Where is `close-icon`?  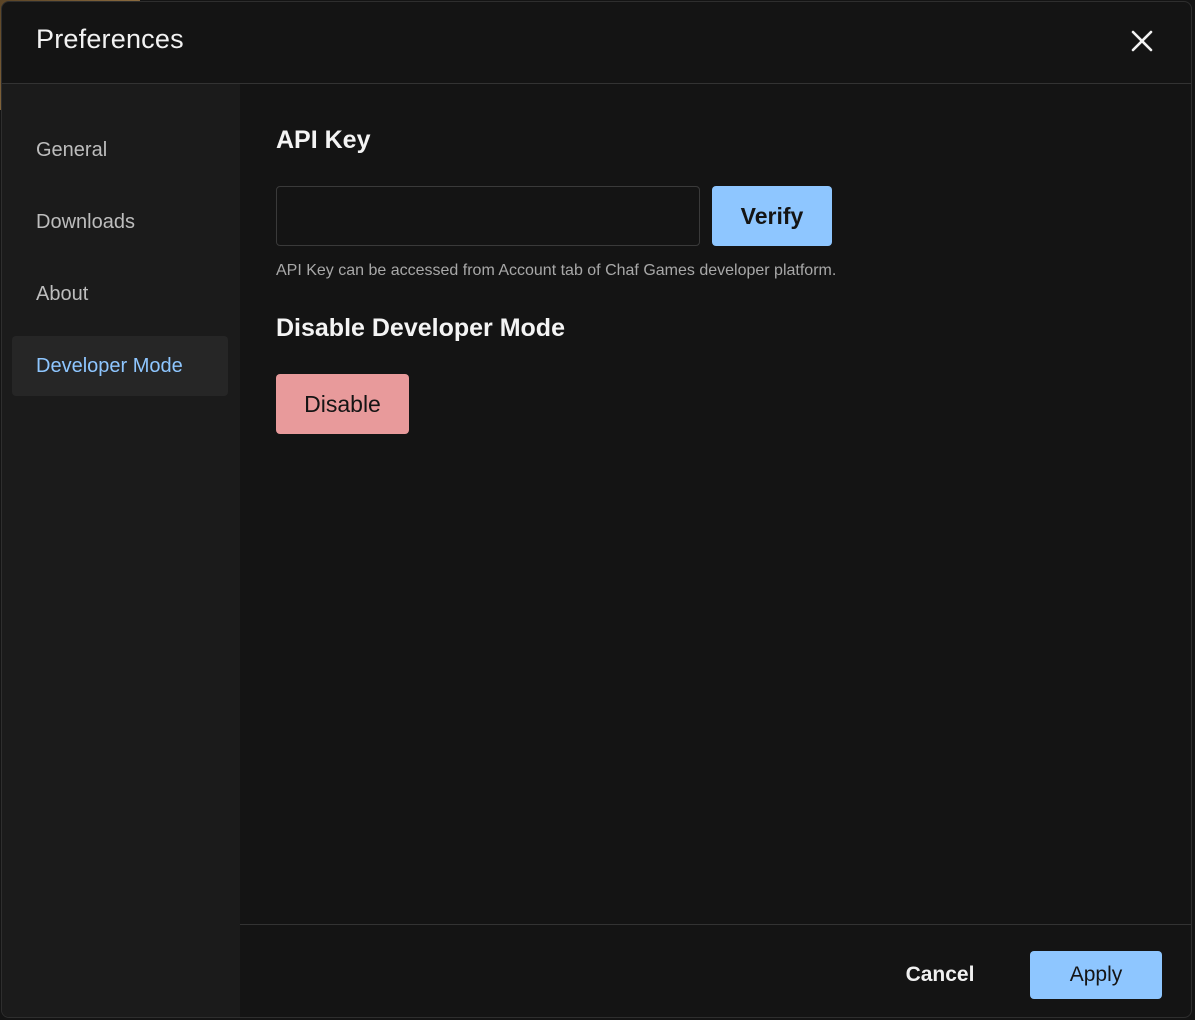 close-icon is located at coordinates (1142, 41).